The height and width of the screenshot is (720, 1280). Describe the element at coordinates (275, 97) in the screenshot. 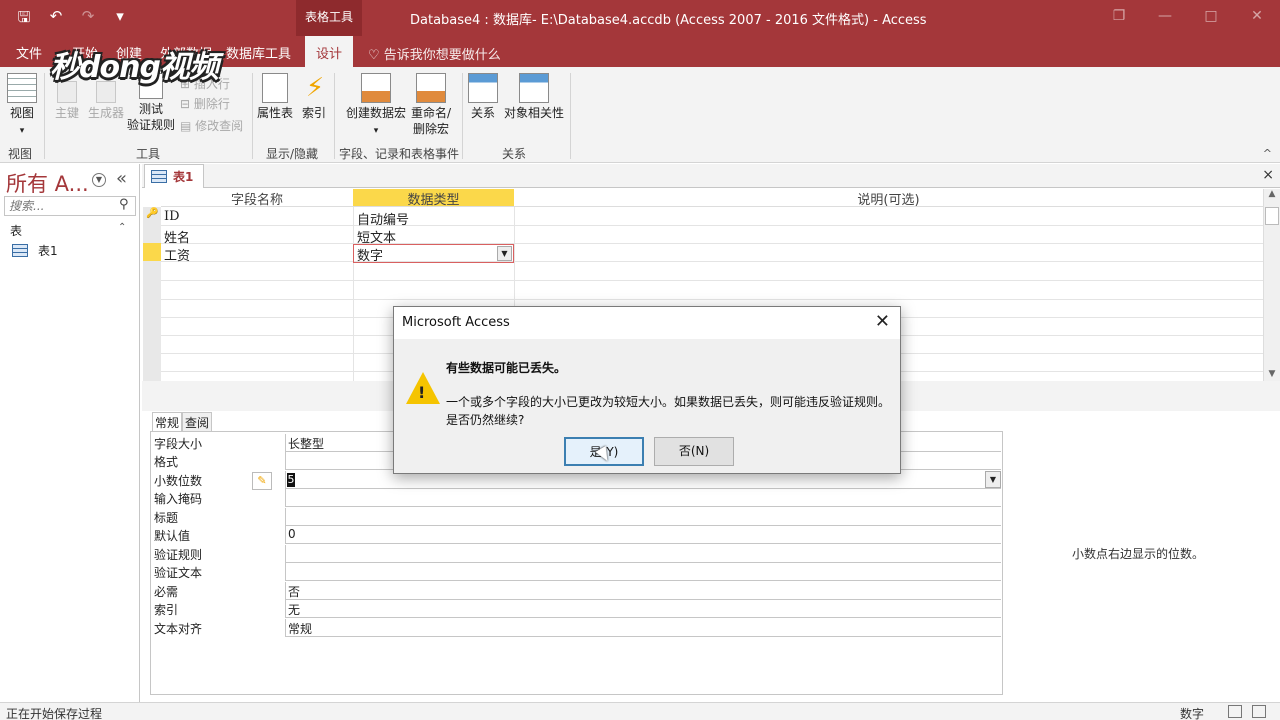

I see `property-sheet-button: 属性表` at that location.